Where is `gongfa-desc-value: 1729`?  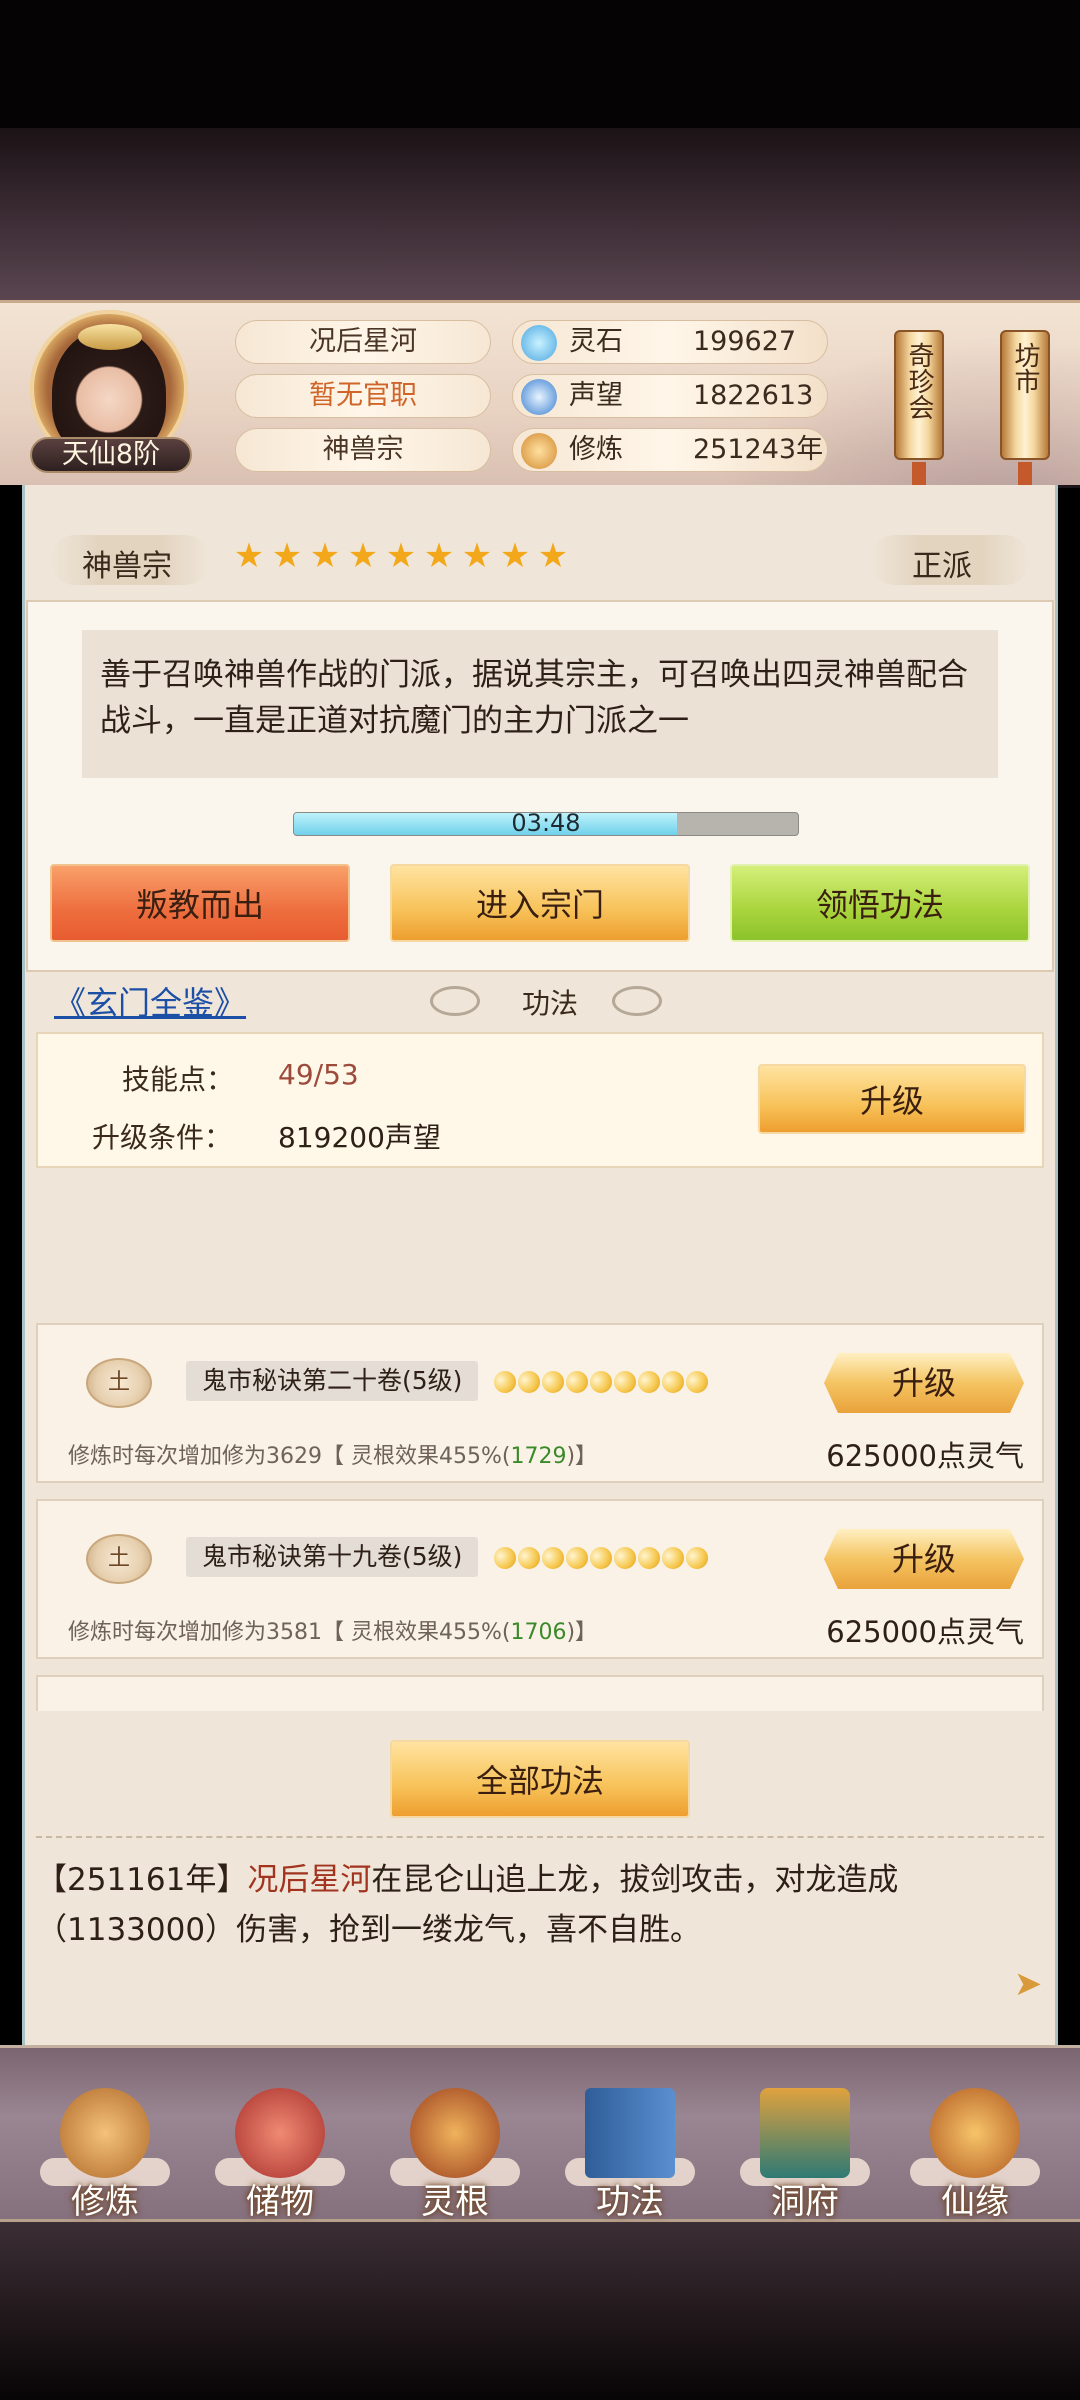
gongfa-desc-value: 1729 is located at coordinates (538, 1456).